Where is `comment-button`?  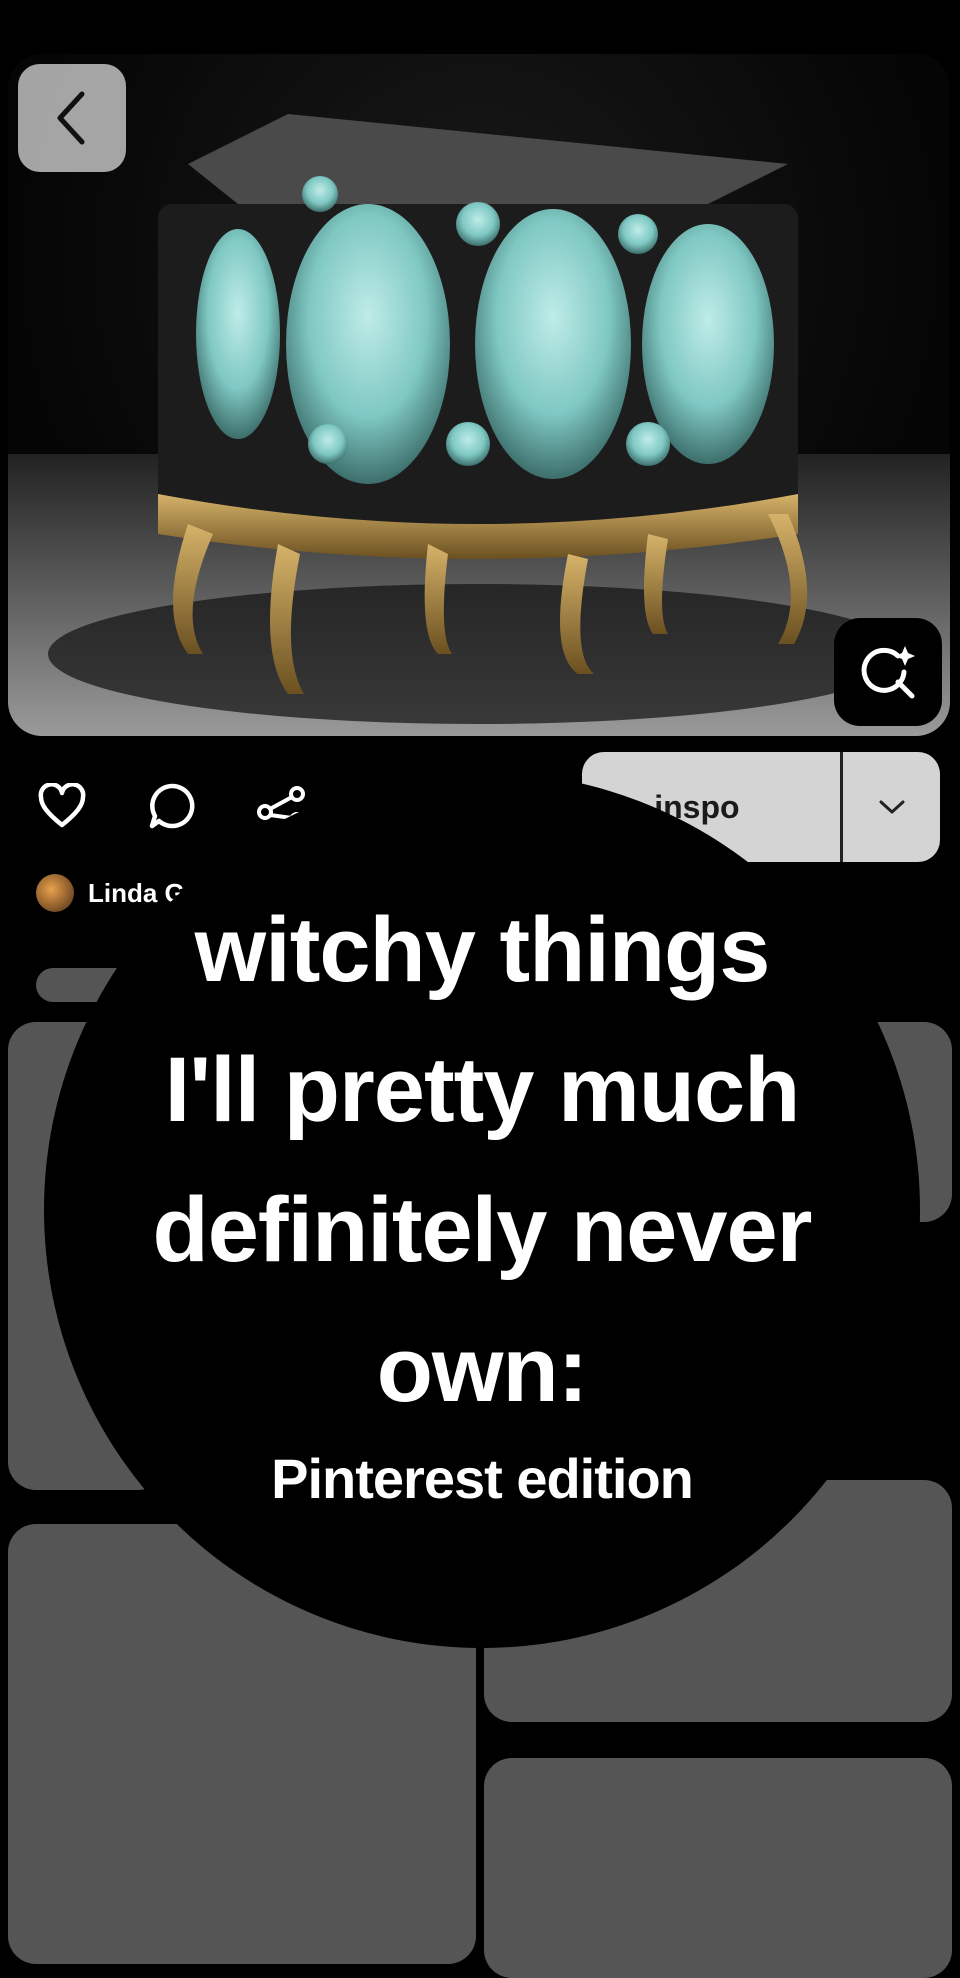
comment-button is located at coordinates (172, 806).